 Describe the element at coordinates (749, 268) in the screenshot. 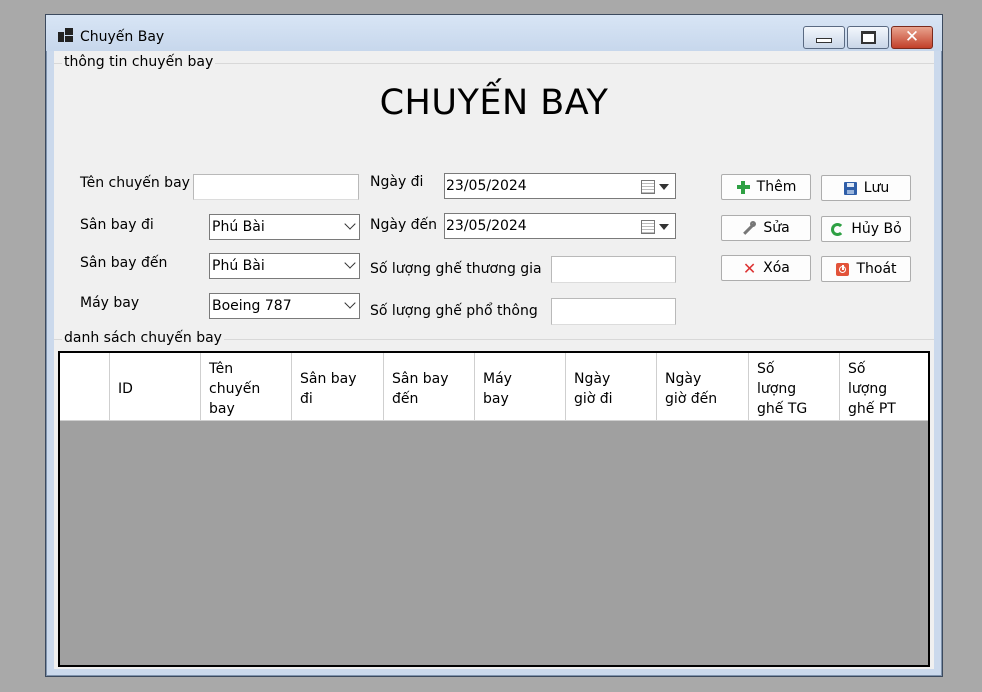

I see `x-icon: ✕` at that location.